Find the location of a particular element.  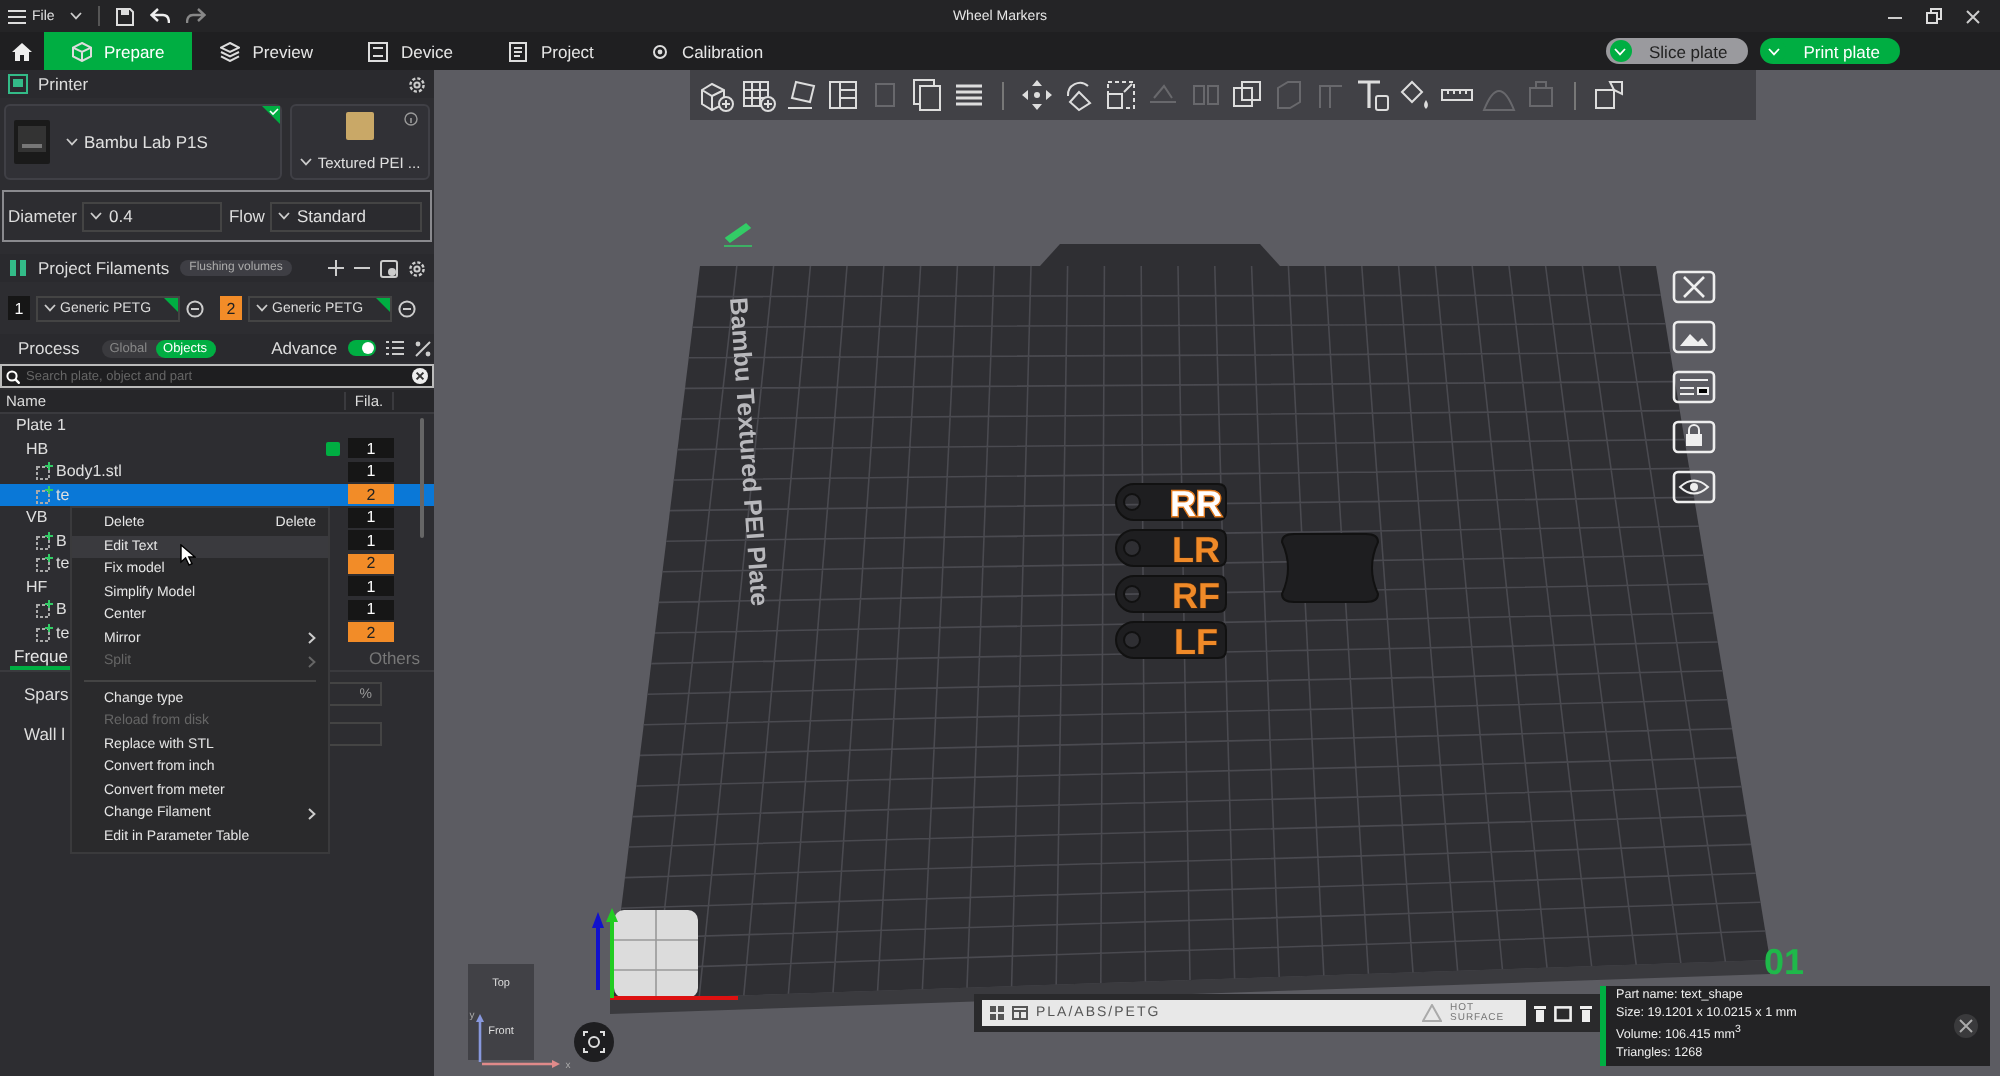

tree-item-label: HB is located at coordinates (37, 448).